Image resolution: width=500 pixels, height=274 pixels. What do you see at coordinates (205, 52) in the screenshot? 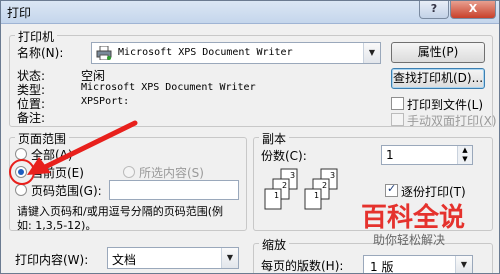
I see `printer-name-value: Microsoft XPS Document Writer` at bounding box center [205, 52].